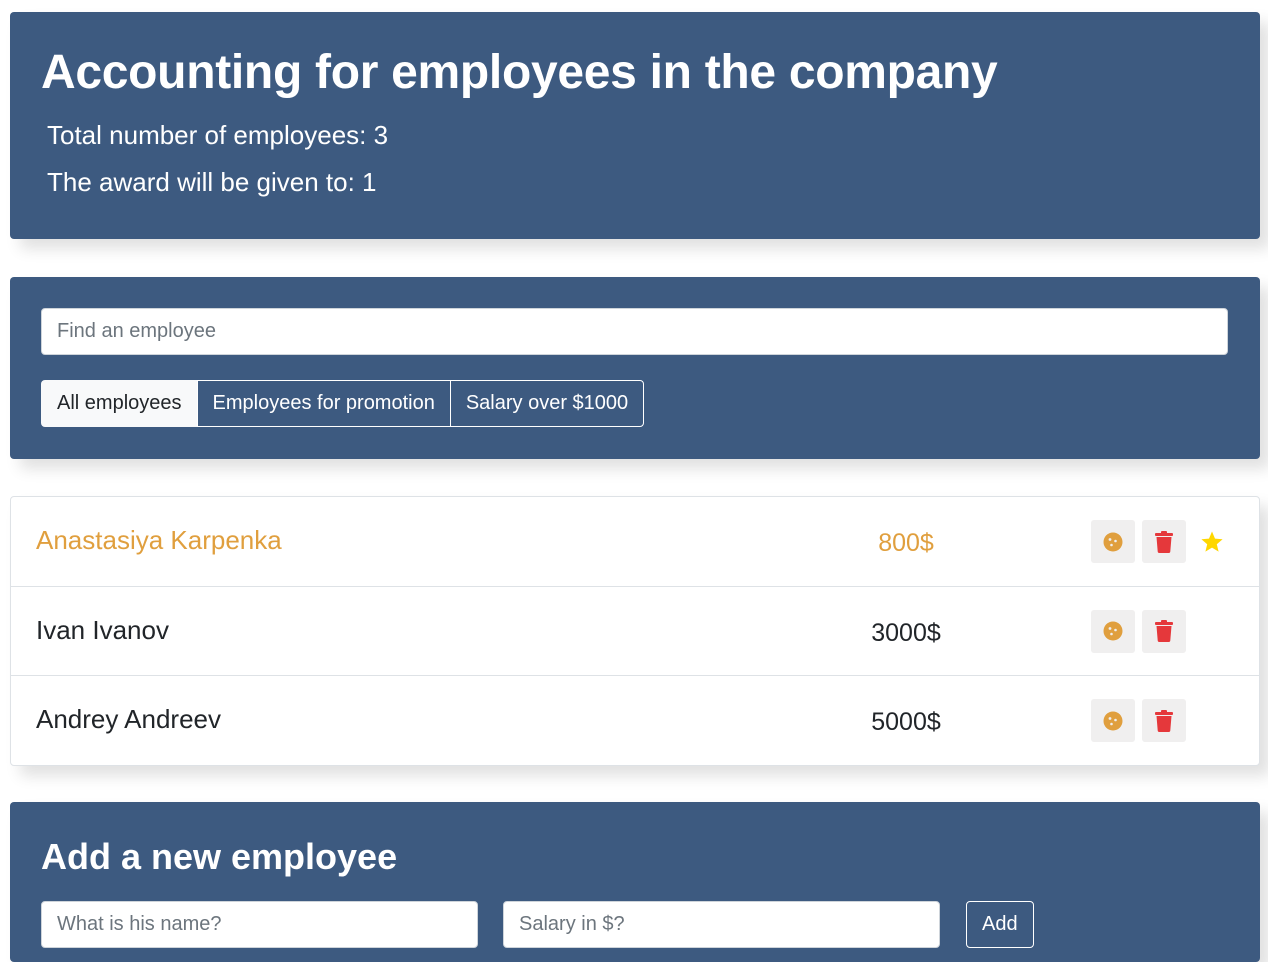 The width and height of the screenshot is (1268, 962). Describe the element at coordinates (906, 632) in the screenshot. I see `employee-salary: 3000$` at that location.